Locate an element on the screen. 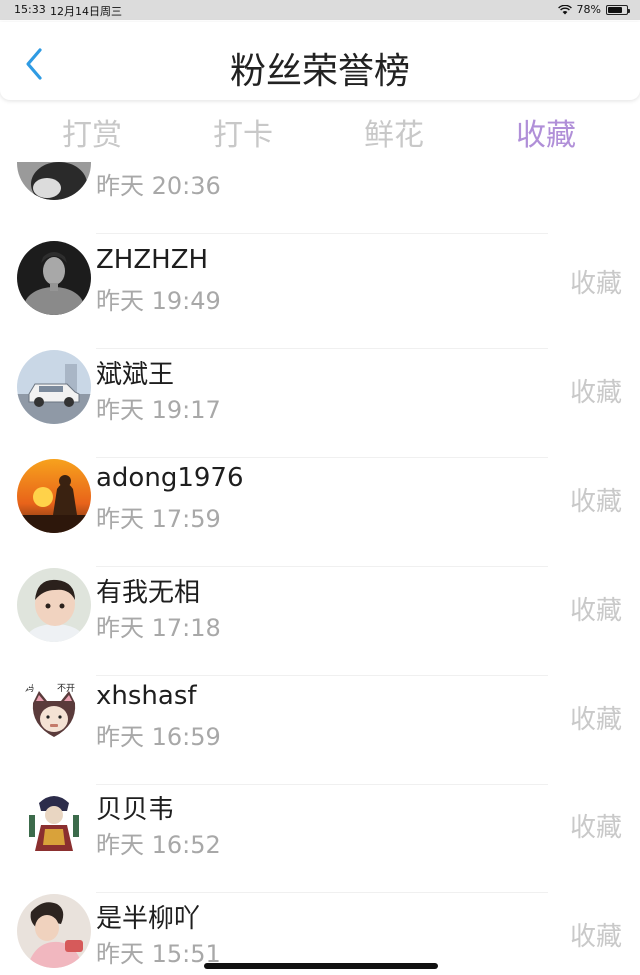  list-item: adong1976 昨天 17:59 收藏 is located at coordinates (320, 513).